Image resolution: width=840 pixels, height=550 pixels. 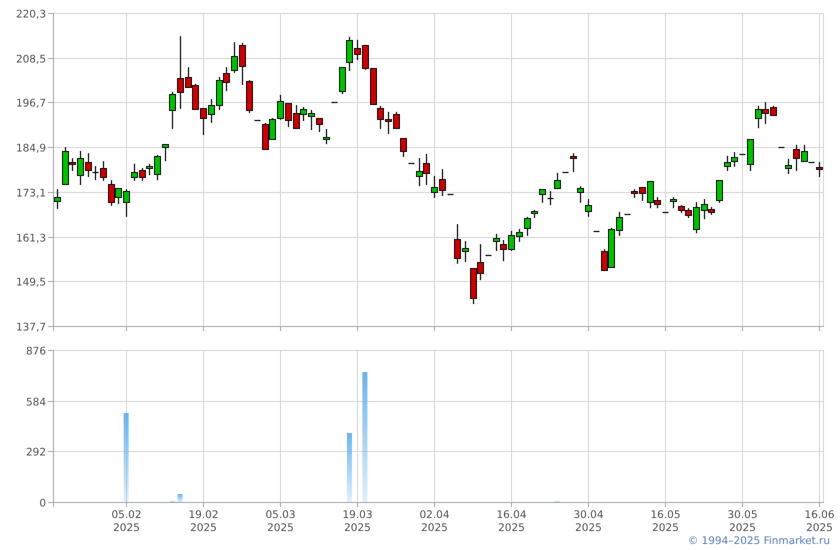 What do you see at coordinates (31, 104) in the screenshot?
I see `axis-label: 196,7` at bounding box center [31, 104].